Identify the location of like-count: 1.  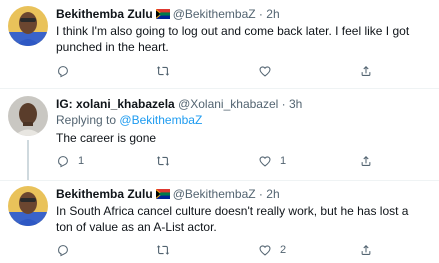
(283, 161).